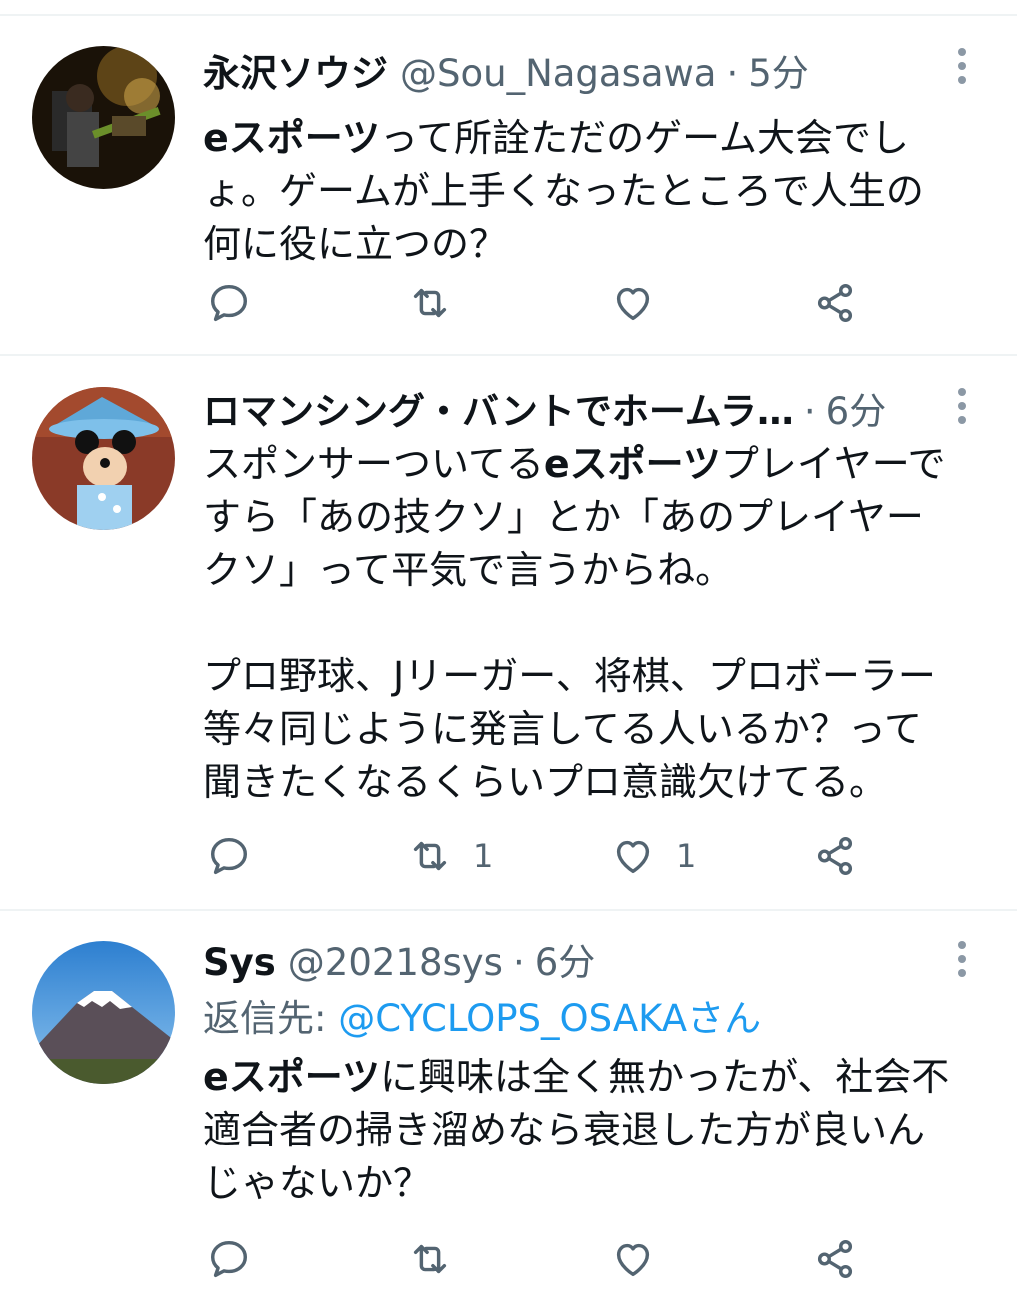 This screenshot has height=1289, width=1017. I want to click on reply-to-mention: @CYCLOPS_OSAKAさん, so click(549, 1018).